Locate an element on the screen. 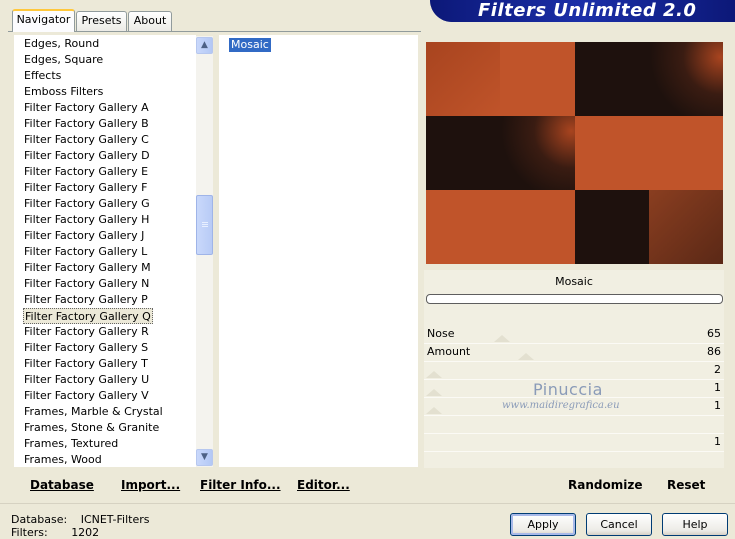  category-item: Frames, Wood is located at coordinates (63, 460).